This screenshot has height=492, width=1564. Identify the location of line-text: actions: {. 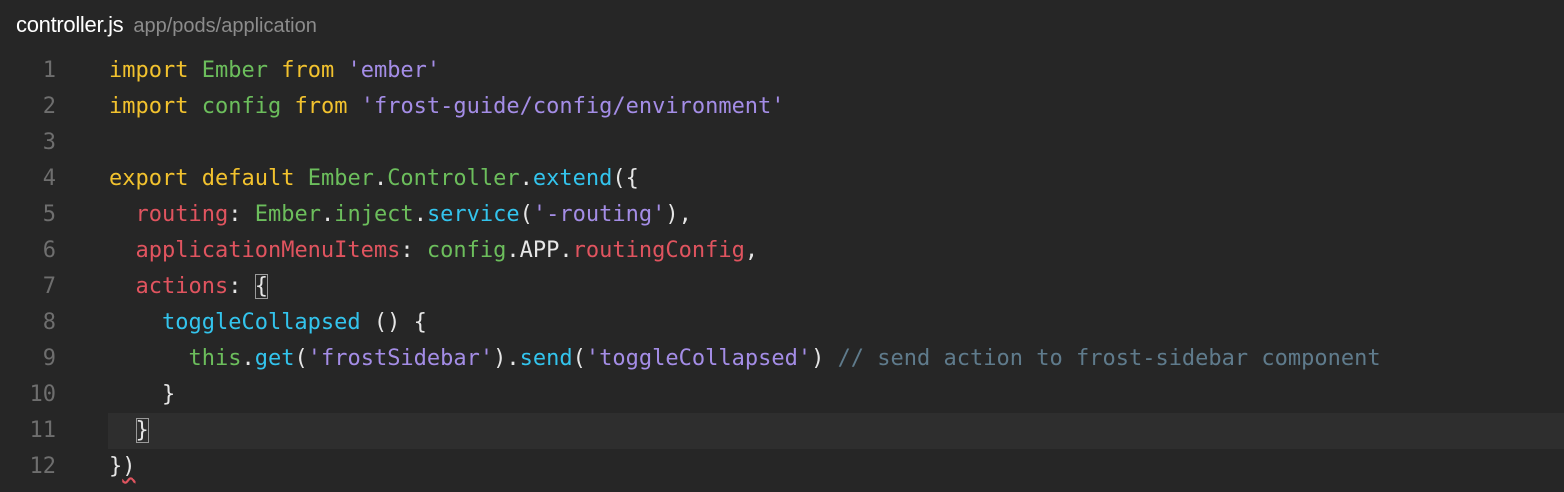
(188, 287).